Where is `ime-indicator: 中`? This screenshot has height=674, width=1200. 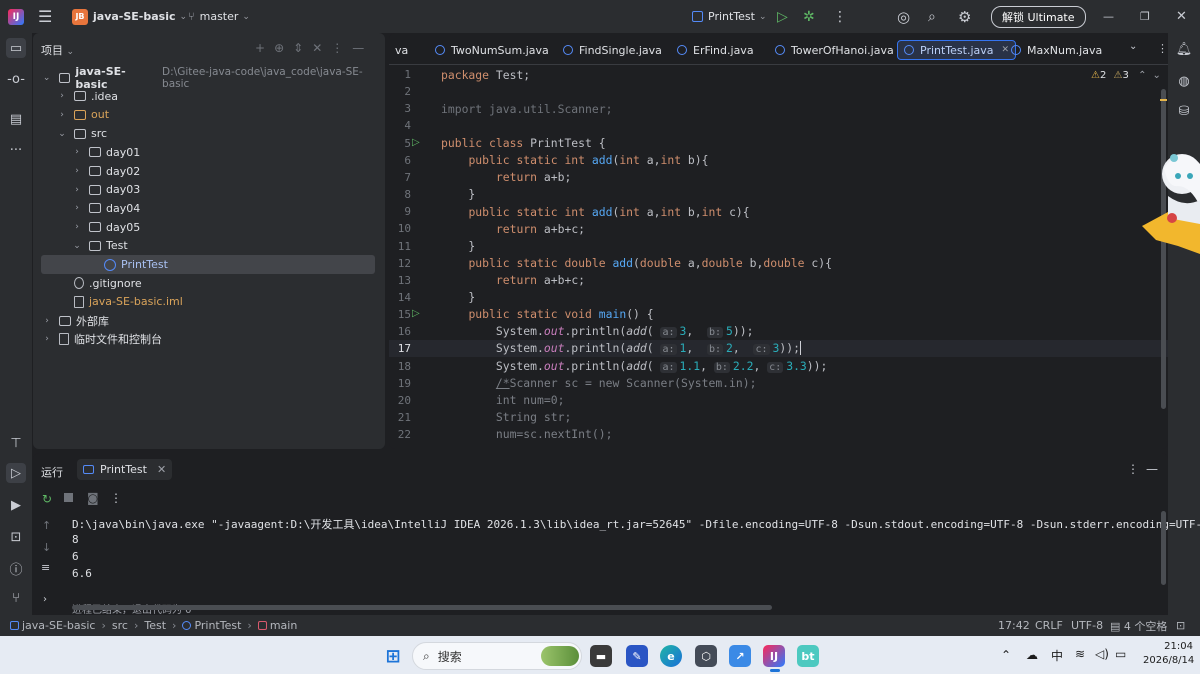 ime-indicator: 中 is located at coordinates (1057, 655).